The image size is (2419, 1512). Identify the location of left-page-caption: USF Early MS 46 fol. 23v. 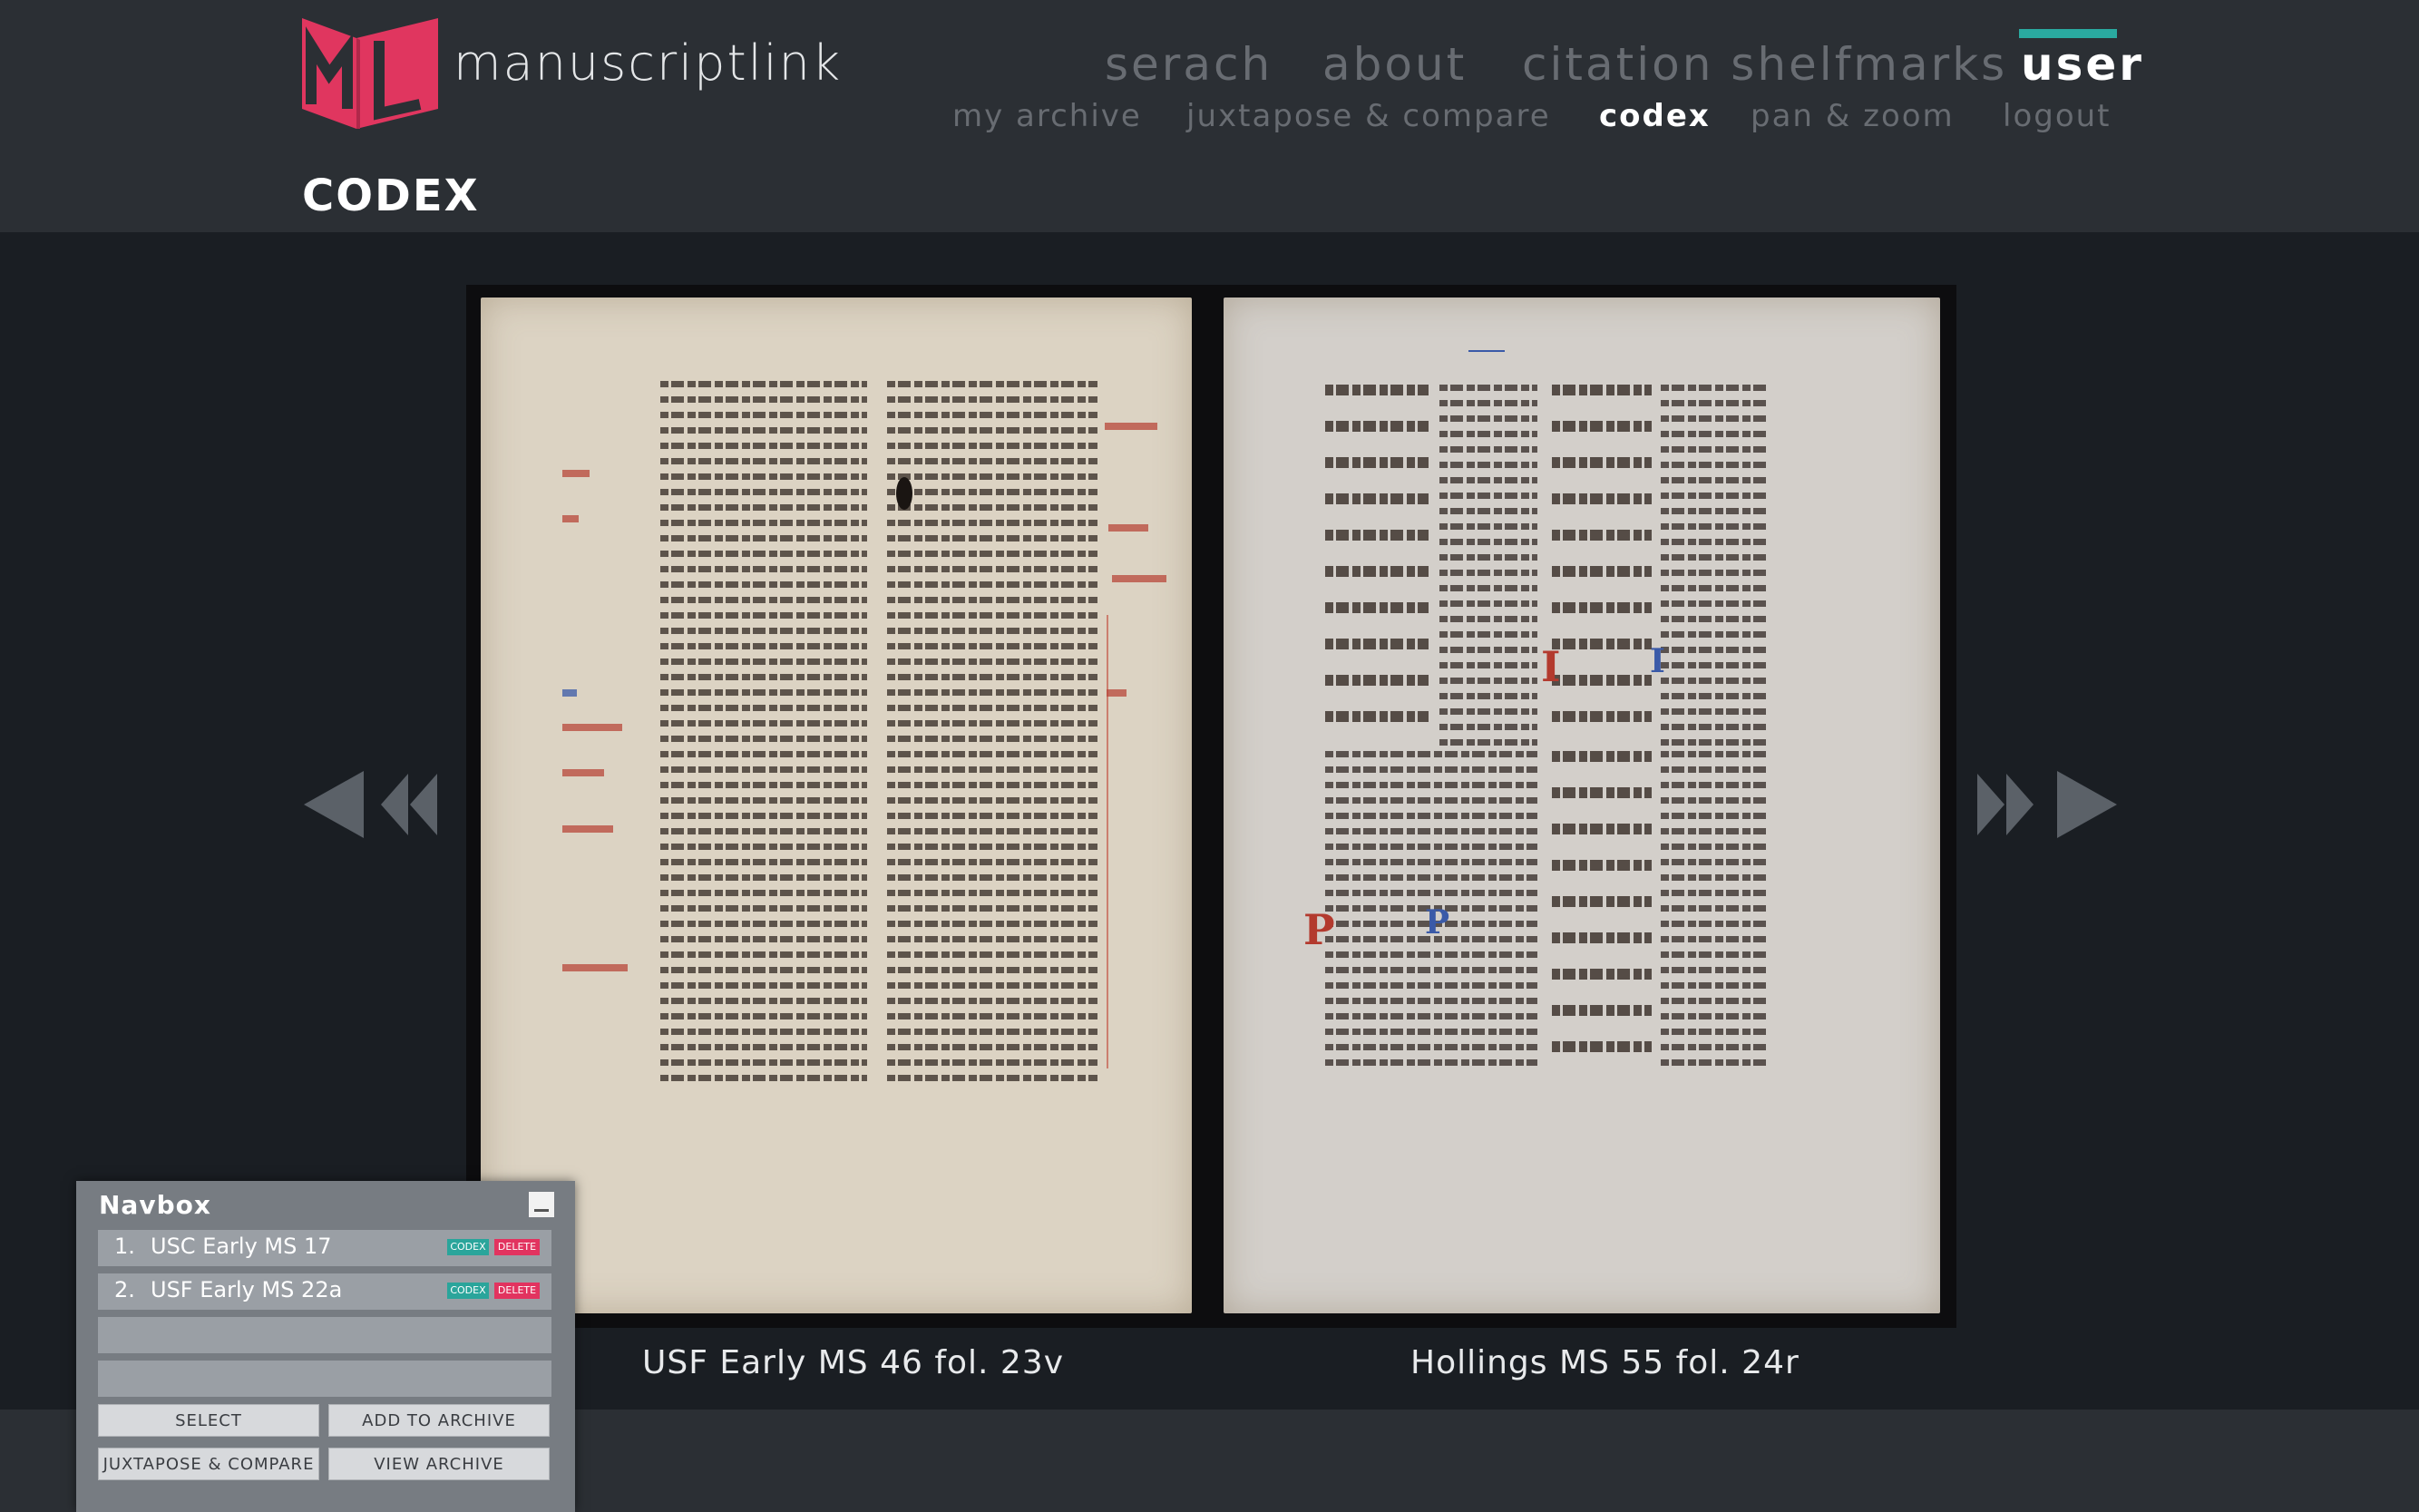
(854, 1362).